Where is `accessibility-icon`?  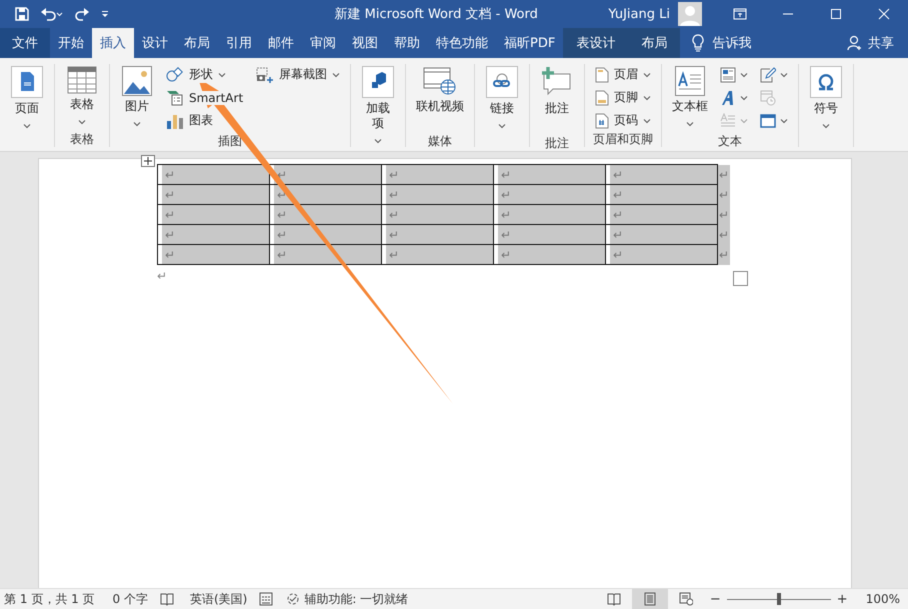
accessibility-icon is located at coordinates (293, 599).